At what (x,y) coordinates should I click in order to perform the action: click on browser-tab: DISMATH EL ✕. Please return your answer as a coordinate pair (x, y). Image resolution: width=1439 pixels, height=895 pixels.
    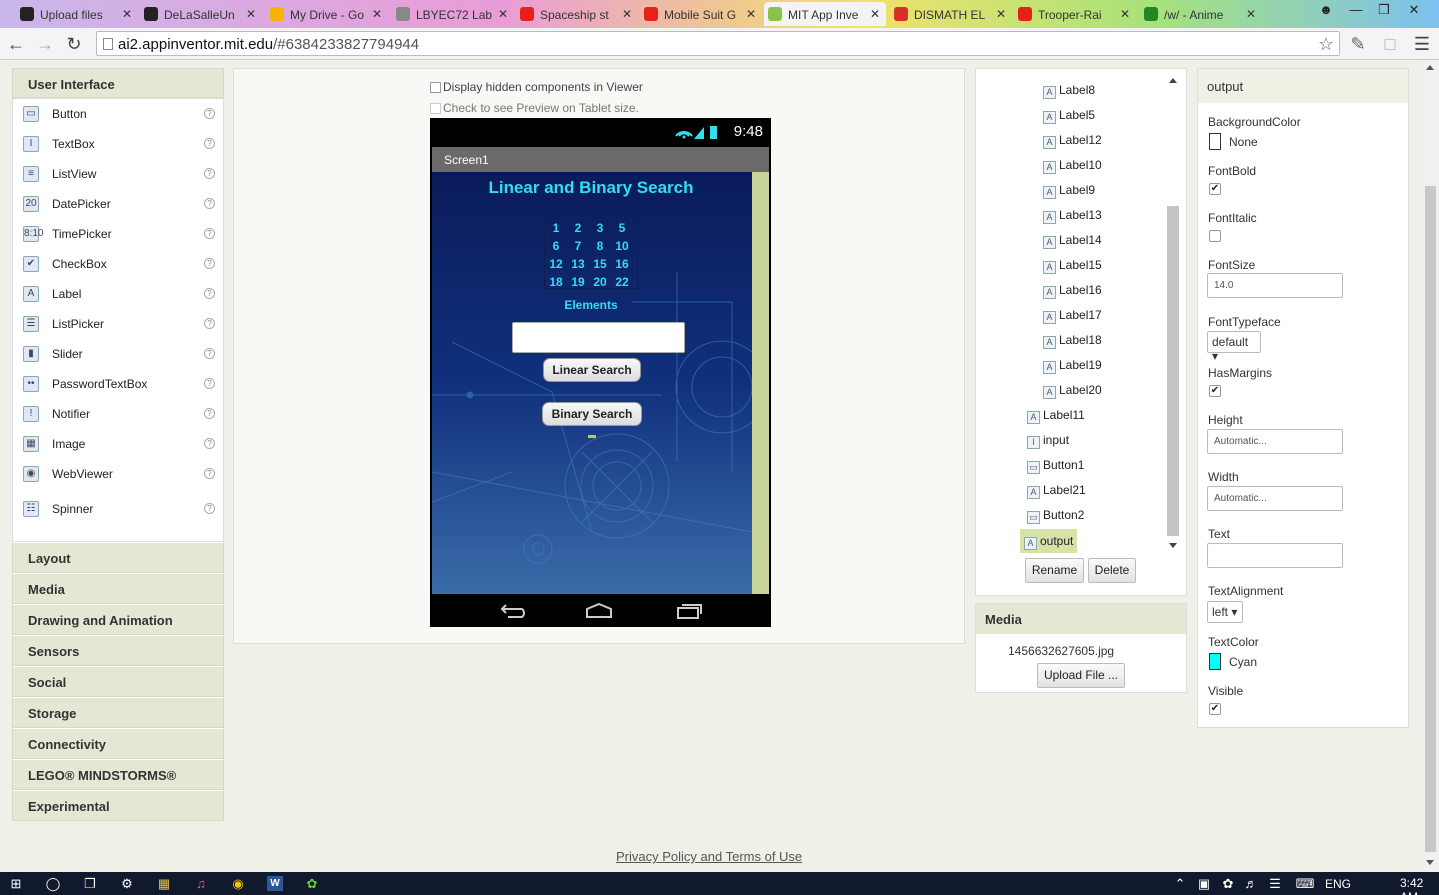
    Looking at the image, I should click on (951, 14).